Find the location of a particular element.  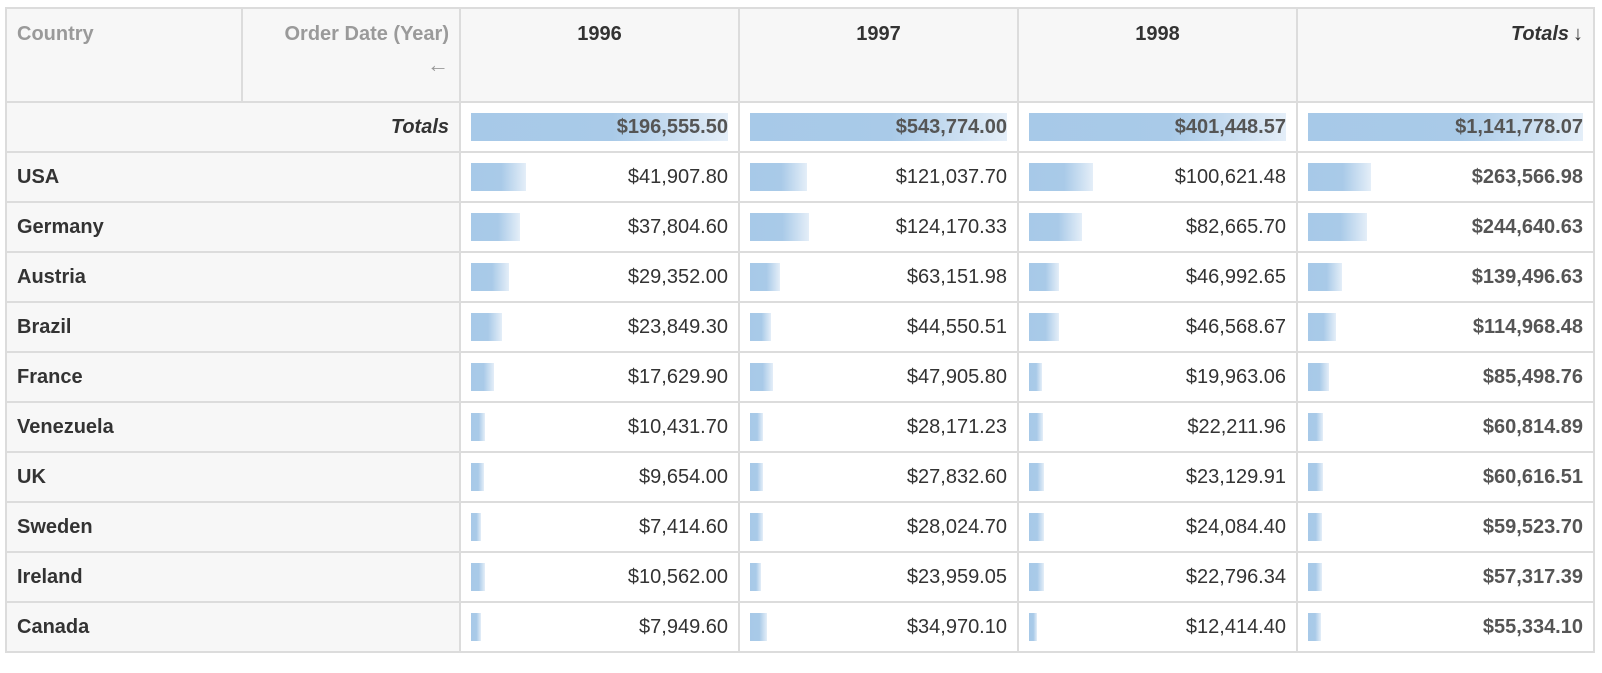

cell-value: $23,959.05 is located at coordinates (956, 576).